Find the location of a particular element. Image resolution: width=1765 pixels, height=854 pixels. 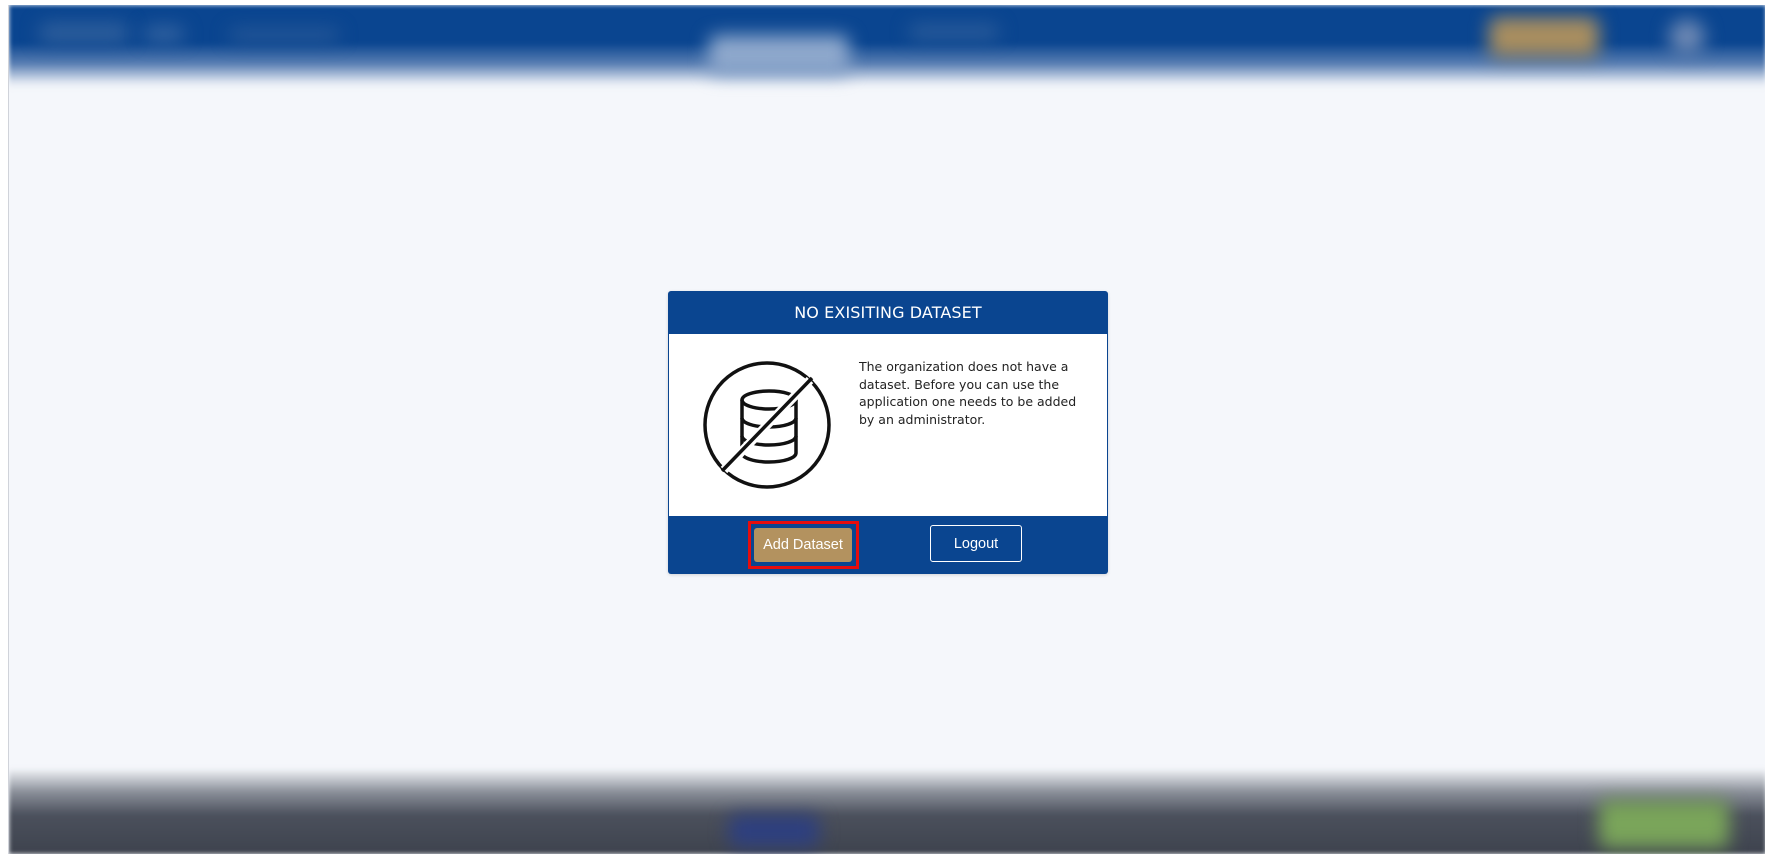

blurred-avatar is located at coordinates (1687, 37).